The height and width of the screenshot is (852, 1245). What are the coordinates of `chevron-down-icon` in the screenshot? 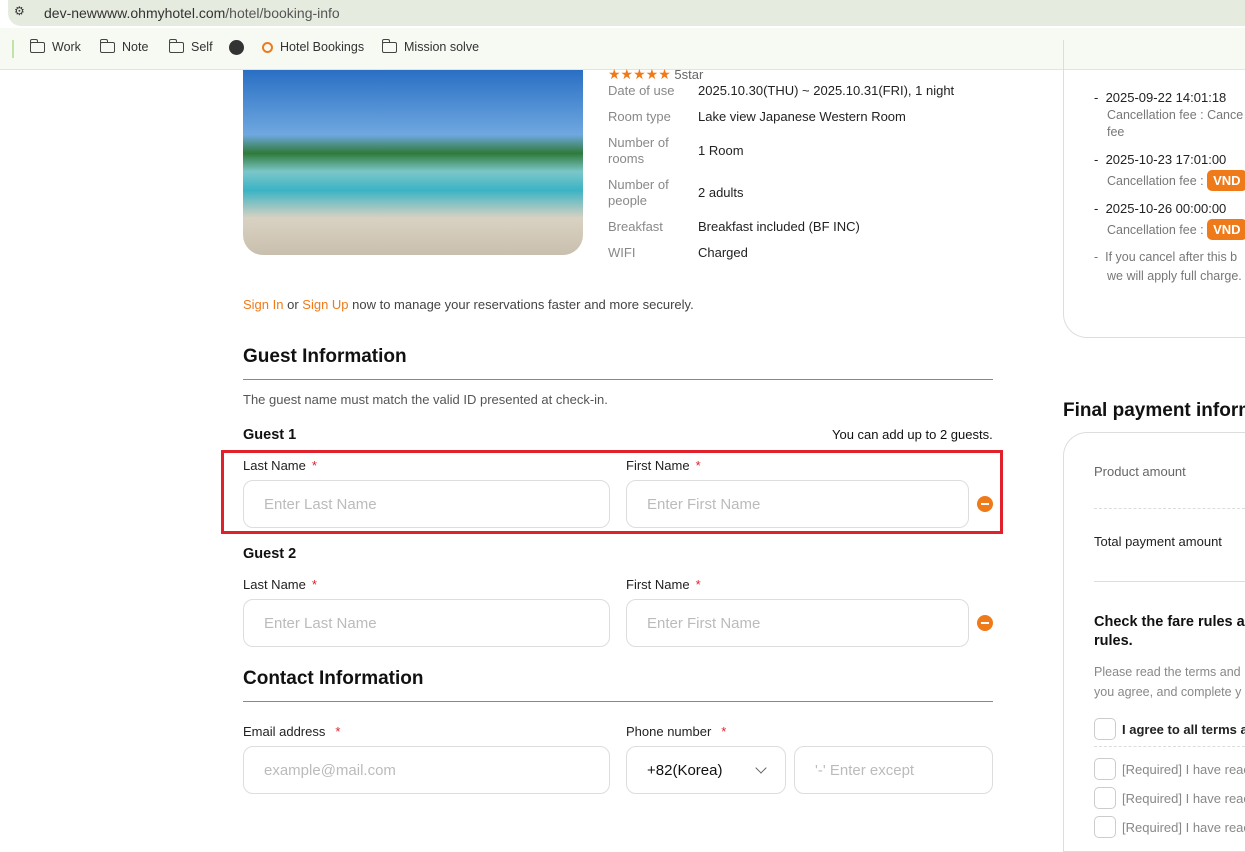 It's located at (761, 768).